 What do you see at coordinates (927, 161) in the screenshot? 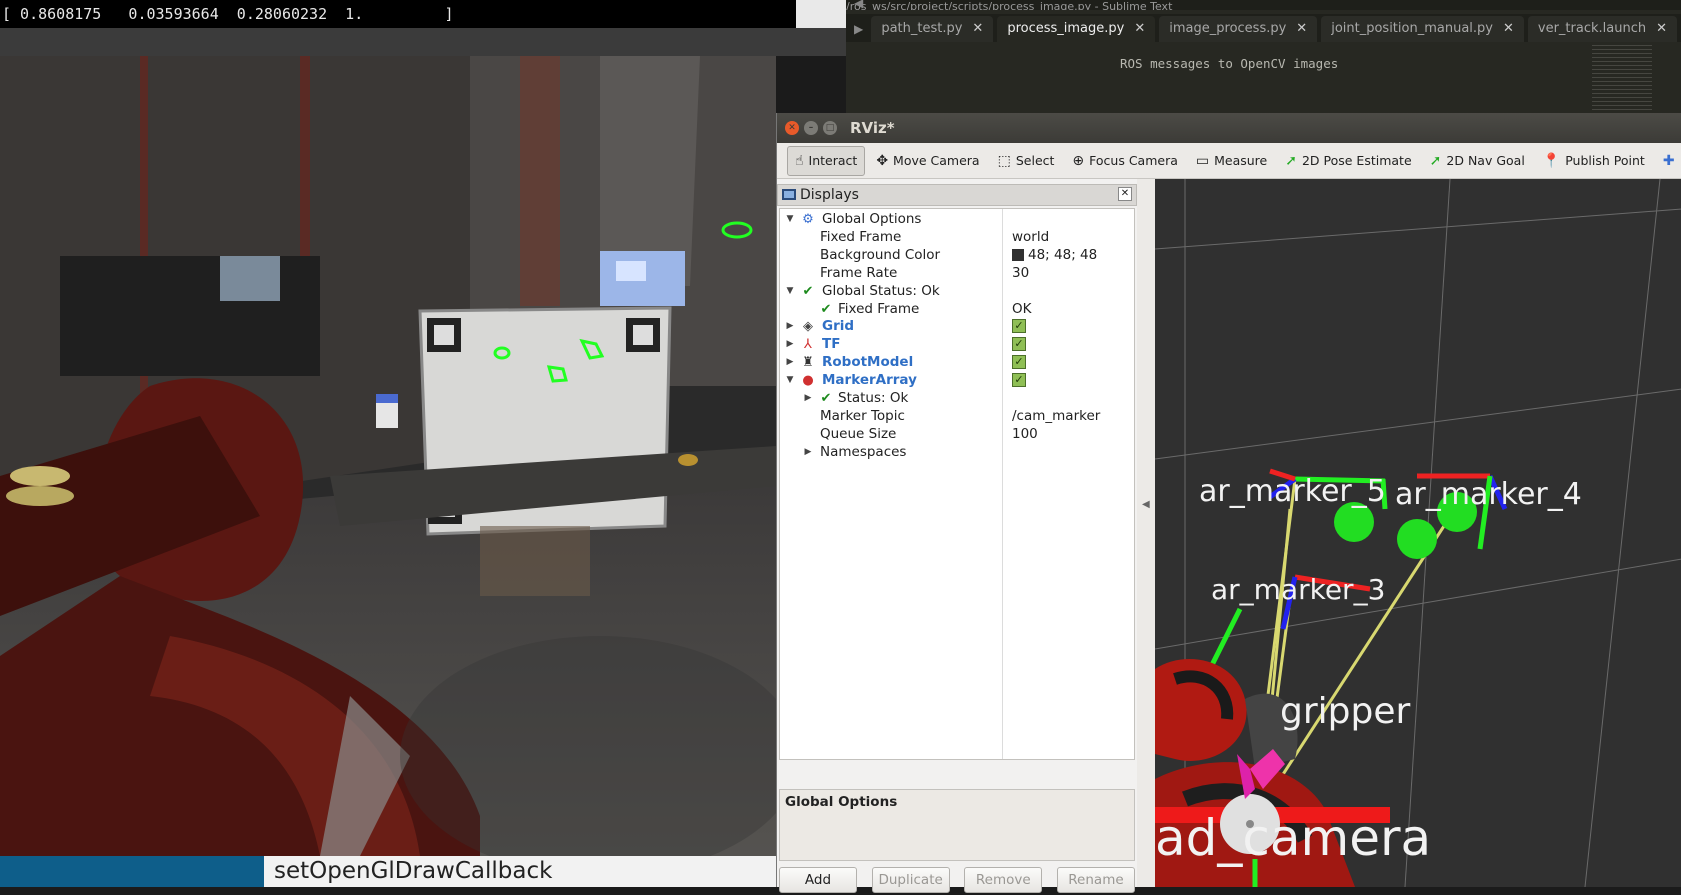
I see `tool-move-camera-button: ✥ Move Camera` at bounding box center [927, 161].